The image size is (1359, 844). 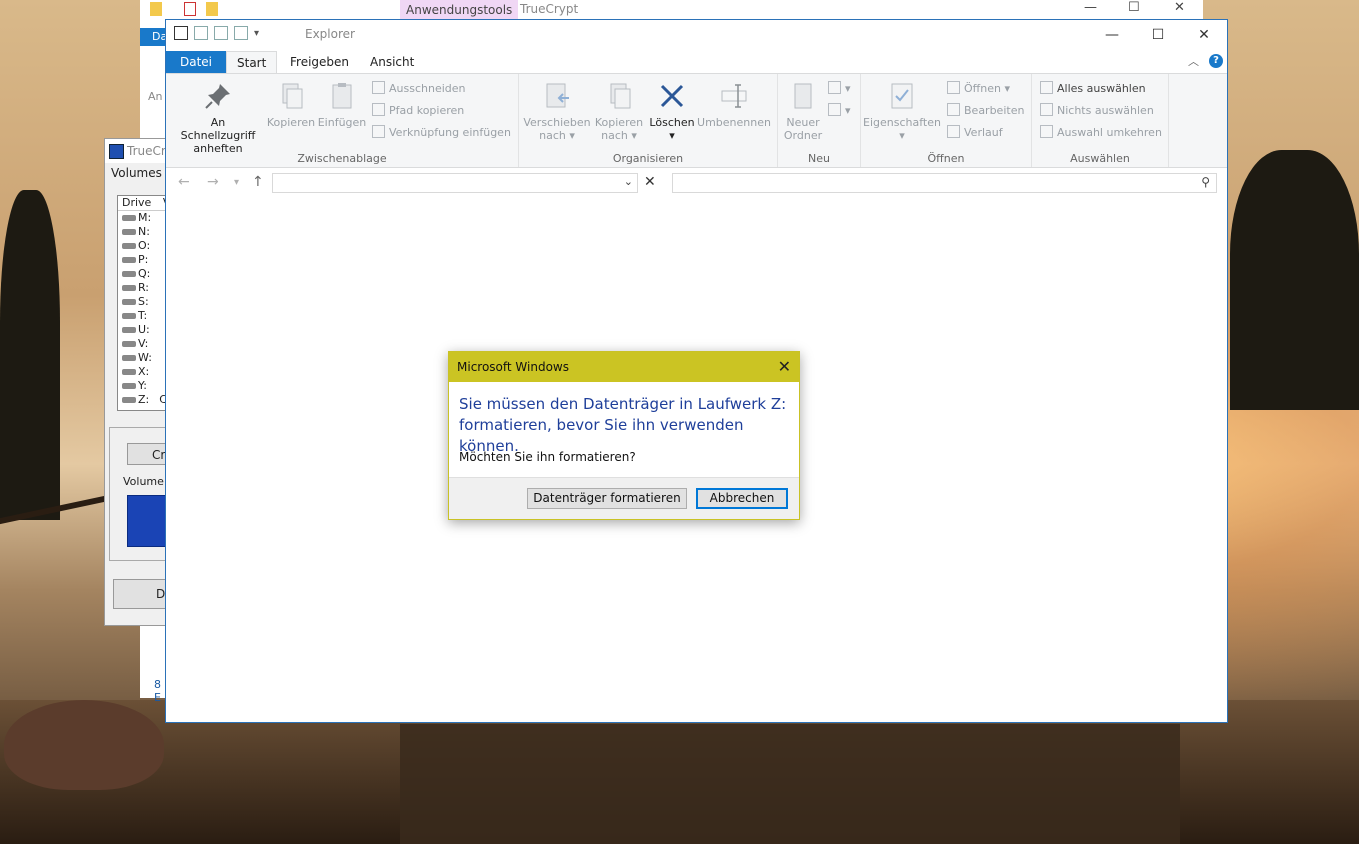 I want to click on list-item: U:, so click(x=142, y=330).